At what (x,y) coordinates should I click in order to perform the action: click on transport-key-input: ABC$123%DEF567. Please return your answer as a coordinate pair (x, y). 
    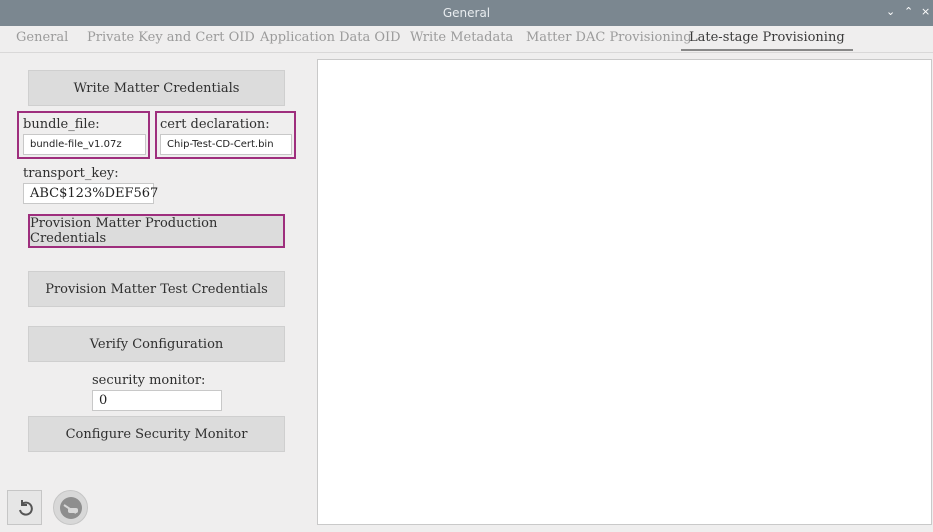
    Looking at the image, I should click on (90, 193).